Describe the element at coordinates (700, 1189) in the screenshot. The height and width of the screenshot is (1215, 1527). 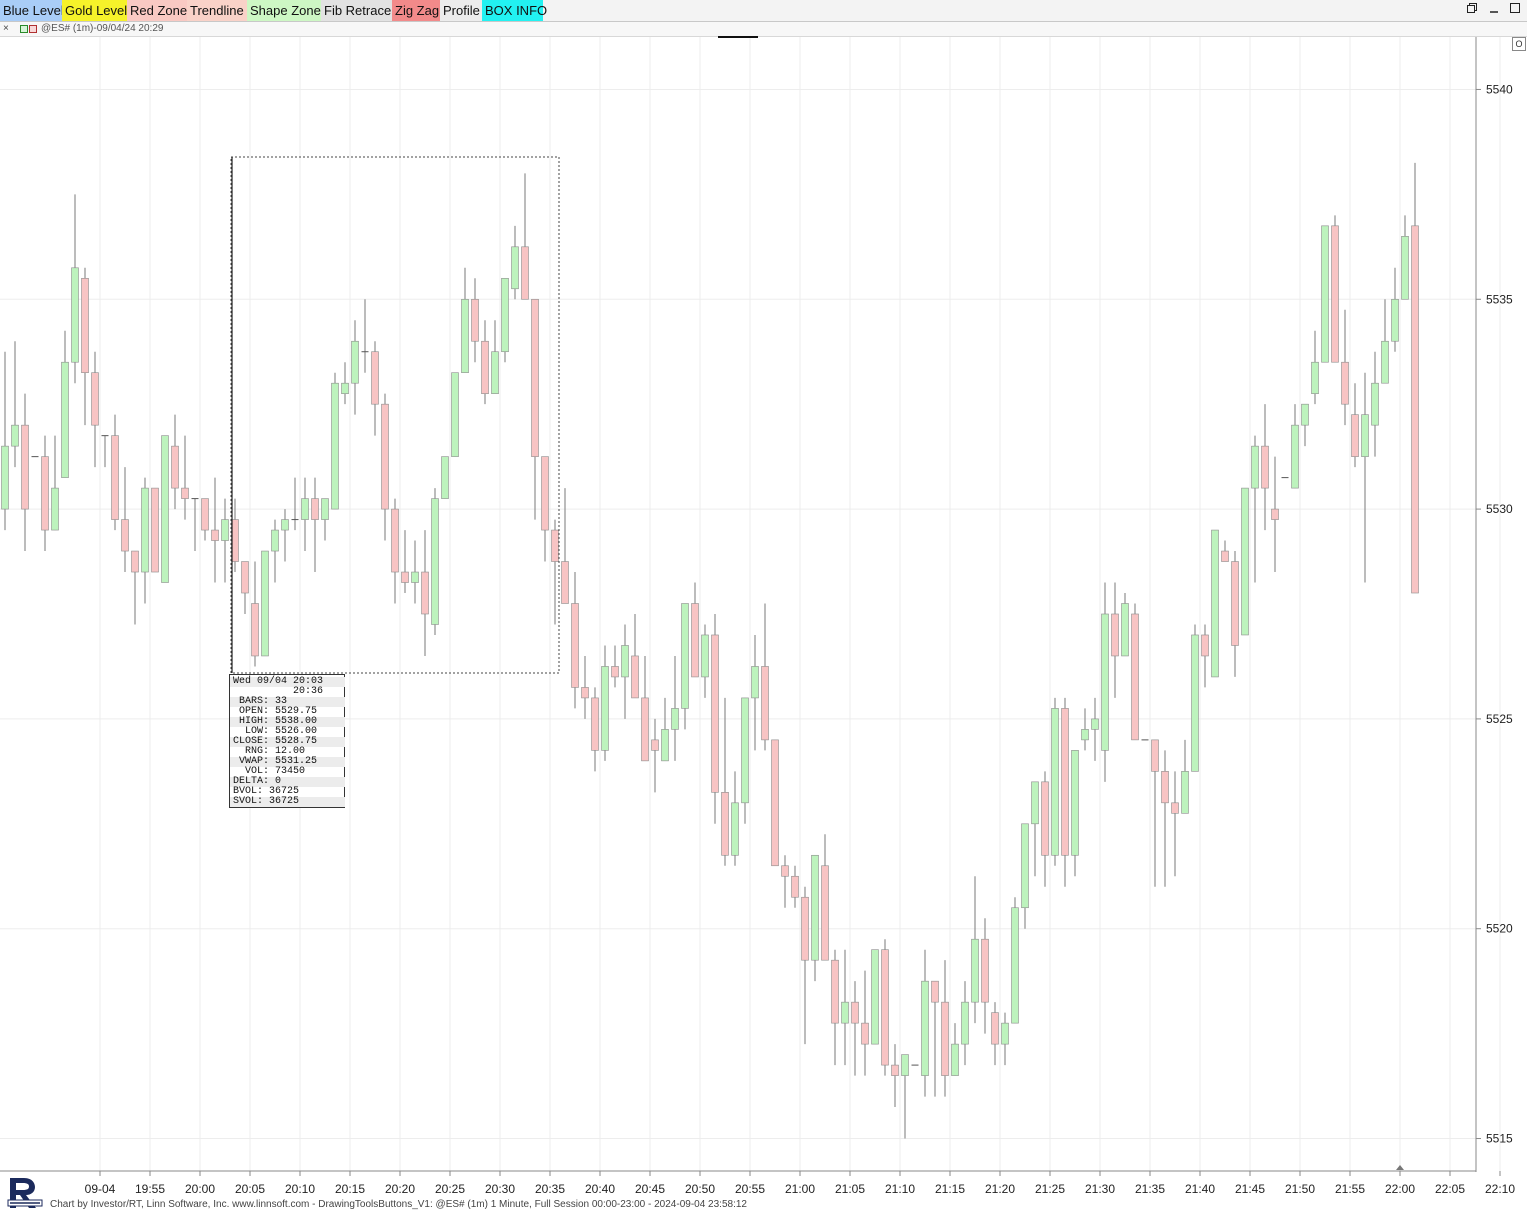
I see `time-tick-label: 20:50` at that location.